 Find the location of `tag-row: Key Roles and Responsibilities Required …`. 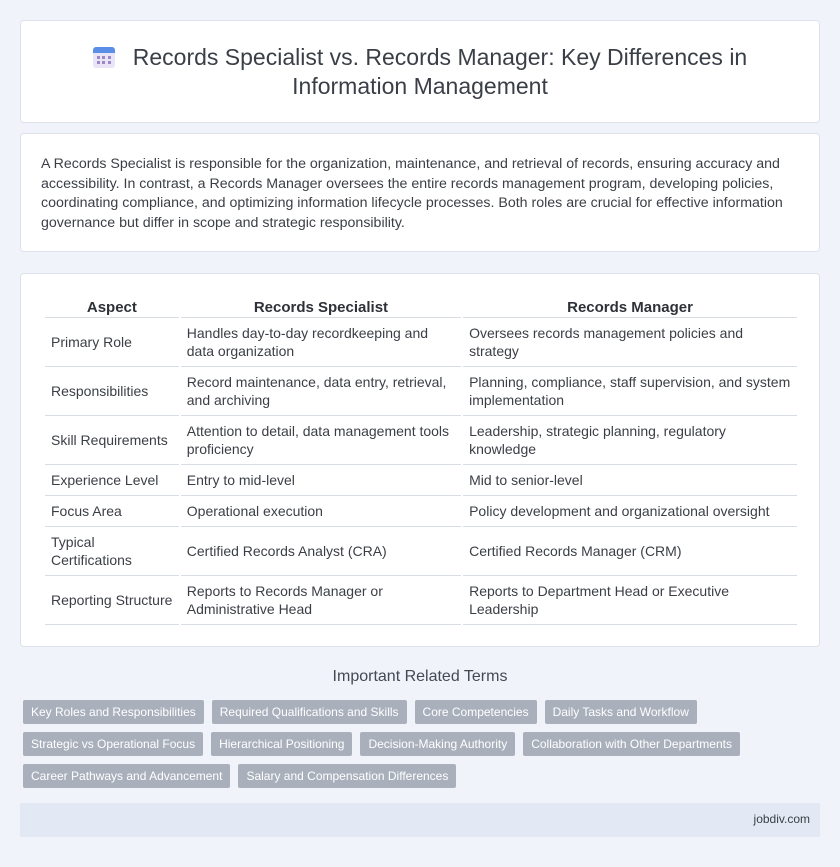

tag-row: Key Roles and Responsibilities Required … is located at coordinates (423, 712).